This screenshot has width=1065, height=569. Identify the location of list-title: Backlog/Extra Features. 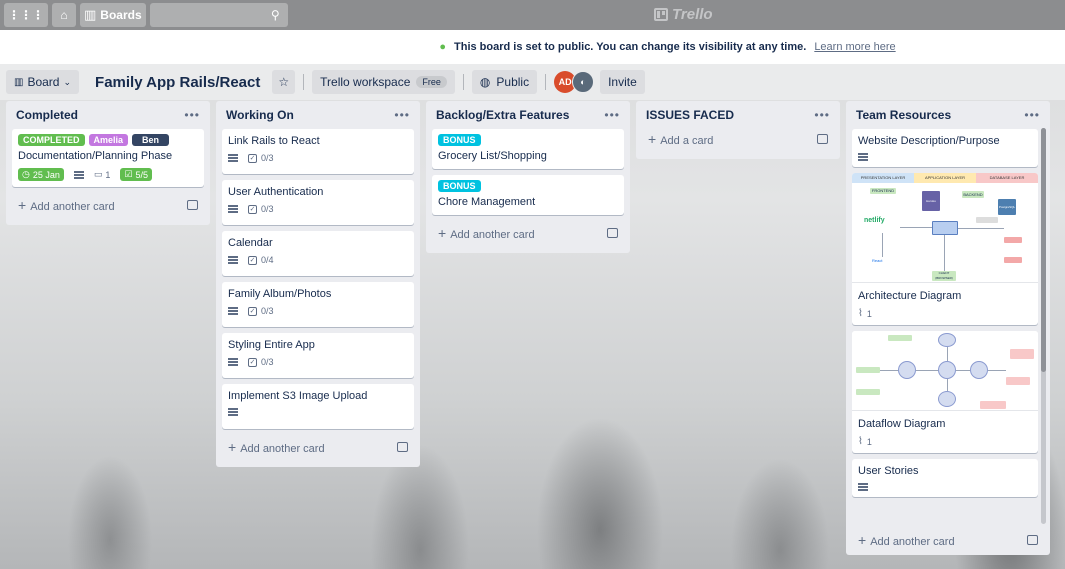
(502, 115).